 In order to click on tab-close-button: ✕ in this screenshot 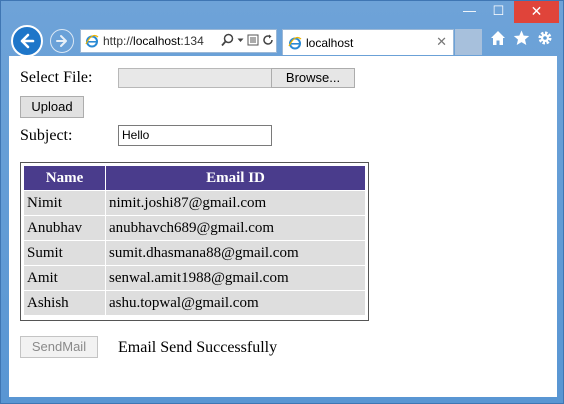, I will do `click(441, 42)`.